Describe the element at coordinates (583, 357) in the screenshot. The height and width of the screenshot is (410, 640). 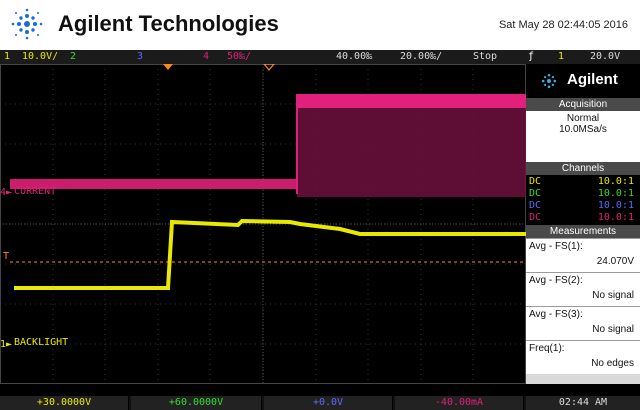
I see `measurement-item: Freq(1): No edges` at that location.